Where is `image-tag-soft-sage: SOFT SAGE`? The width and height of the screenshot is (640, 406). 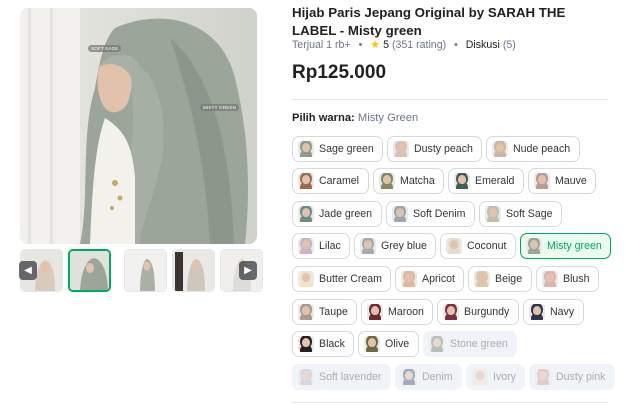 image-tag-soft-sage: SOFT SAGE is located at coordinates (105, 48).